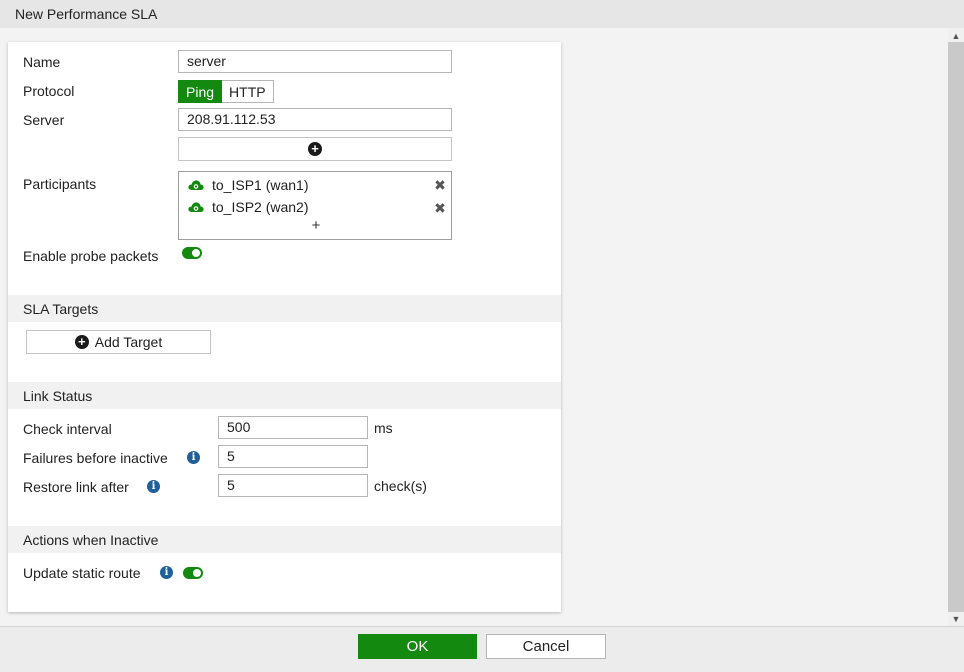  What do you see at coordinates (193, 573) in the screenshot?
I see `static-route-toggle-switch` at bounding box center [193, 573].